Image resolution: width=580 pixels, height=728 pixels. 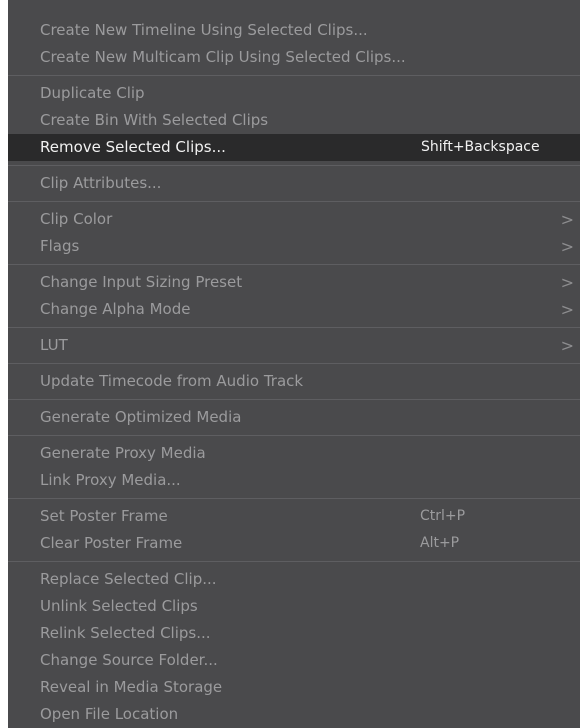 I want to click on menu-item-label: Update Timecode from Audio Track, so click(x=172, y=381).